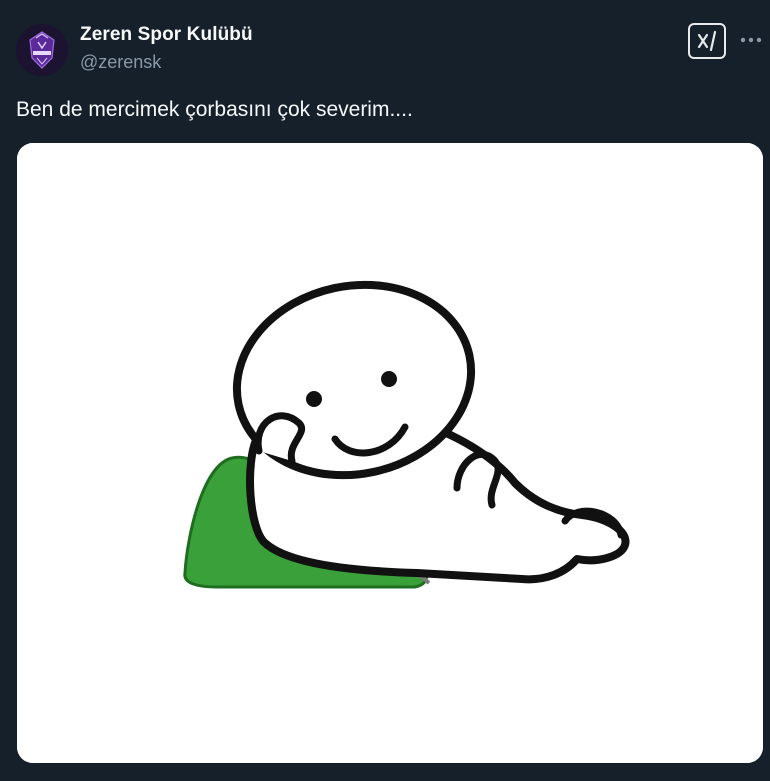 This screenshot has width=770, height=781. Describe the element at coordinates (166, 35) in the screenshot. I see `author-display-name: Zeren Spor Kulübü` at that location.